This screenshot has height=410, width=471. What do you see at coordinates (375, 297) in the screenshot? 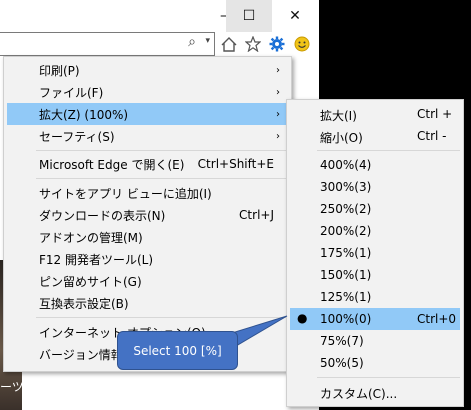
I see `zoom-125-item: 125%(1)` at bounding box center [375, 297].